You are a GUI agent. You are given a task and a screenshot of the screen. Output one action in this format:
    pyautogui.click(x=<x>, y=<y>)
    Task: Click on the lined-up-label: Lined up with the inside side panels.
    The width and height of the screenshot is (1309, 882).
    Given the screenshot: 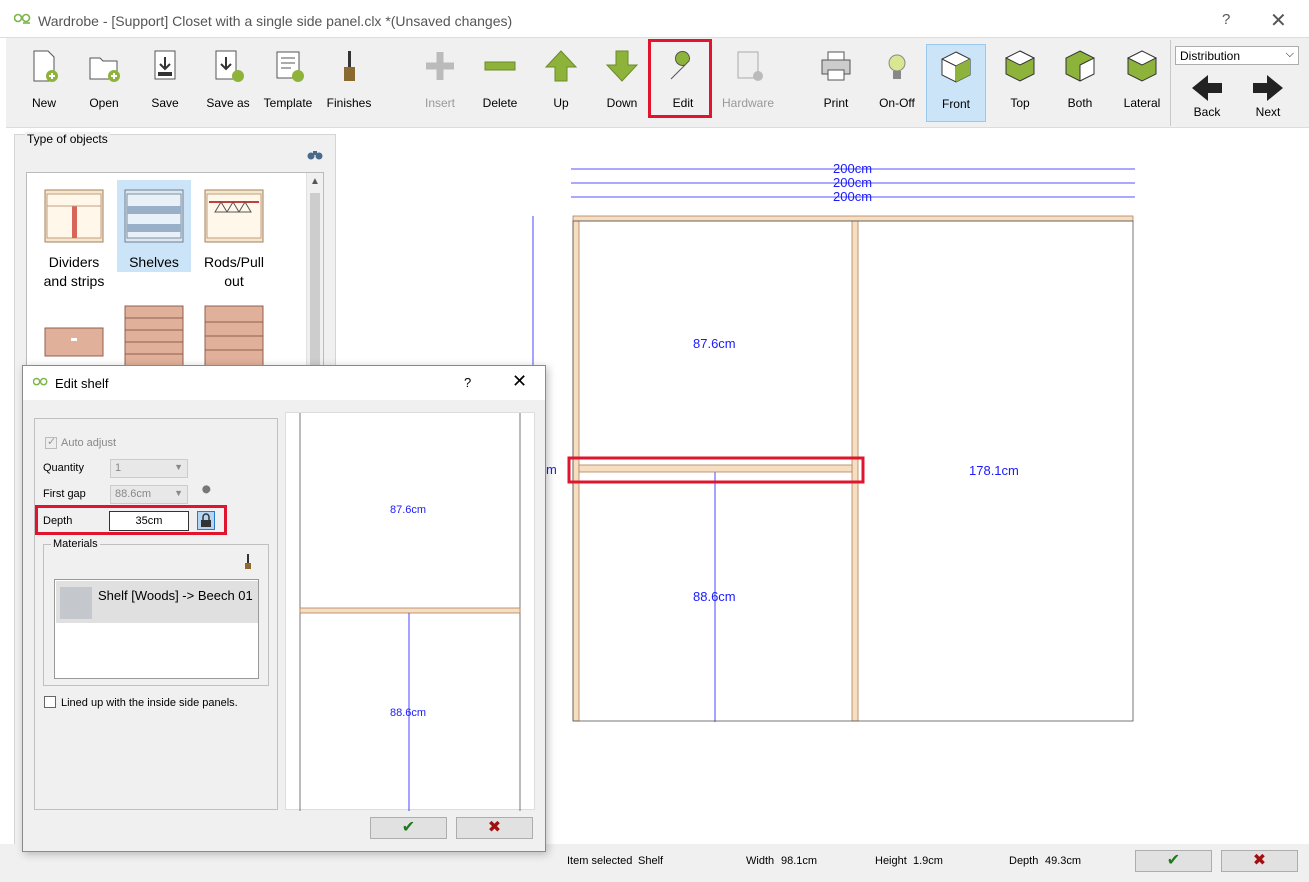 What is the action you would take?
    pyautogui.click(x=149, y=703)
    